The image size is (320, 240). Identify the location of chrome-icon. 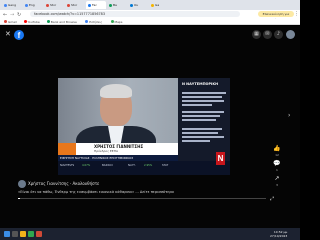
(31, 234).